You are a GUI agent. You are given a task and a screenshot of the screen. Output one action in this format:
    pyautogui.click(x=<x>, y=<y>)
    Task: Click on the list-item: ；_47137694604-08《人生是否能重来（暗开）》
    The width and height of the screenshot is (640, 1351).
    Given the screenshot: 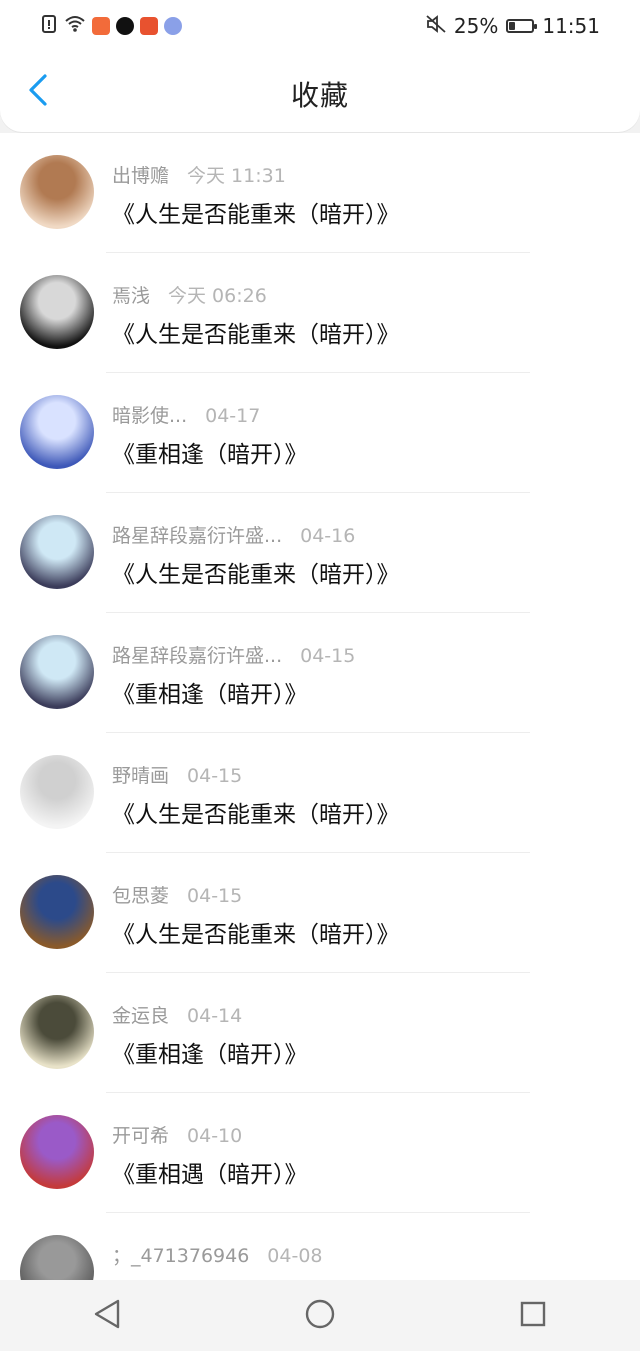 What is the action you would take?
    pyautogui.click(x=320, y=1246)
    